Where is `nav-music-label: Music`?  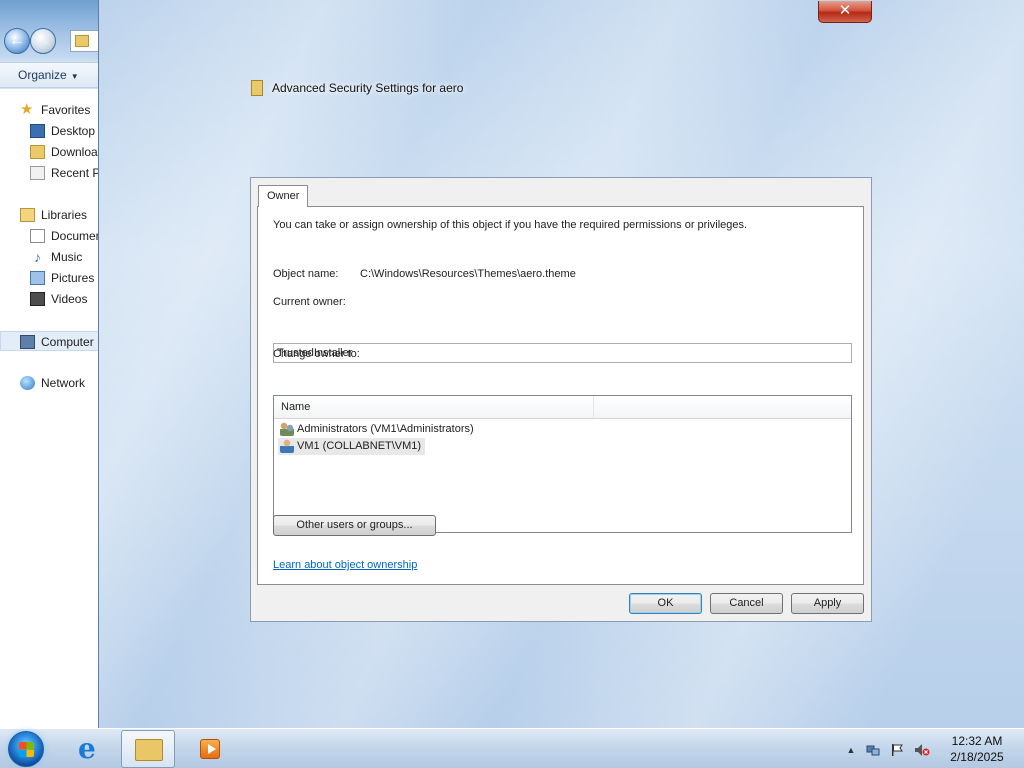
nav-music-label: Music is located at coordinates (67, 257).